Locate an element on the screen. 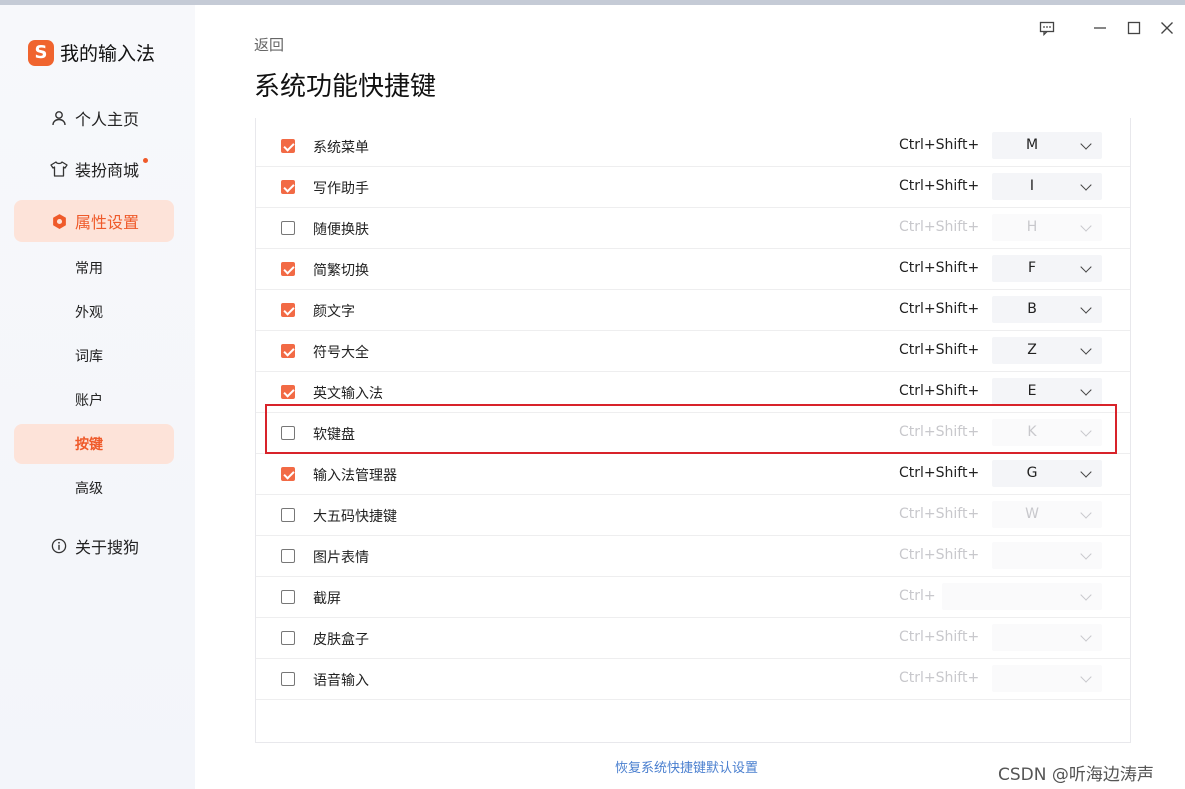 Image resolution: width=1185 pixels, height=789 pixels. minimize-icon is located at coordinates (1100, 28).